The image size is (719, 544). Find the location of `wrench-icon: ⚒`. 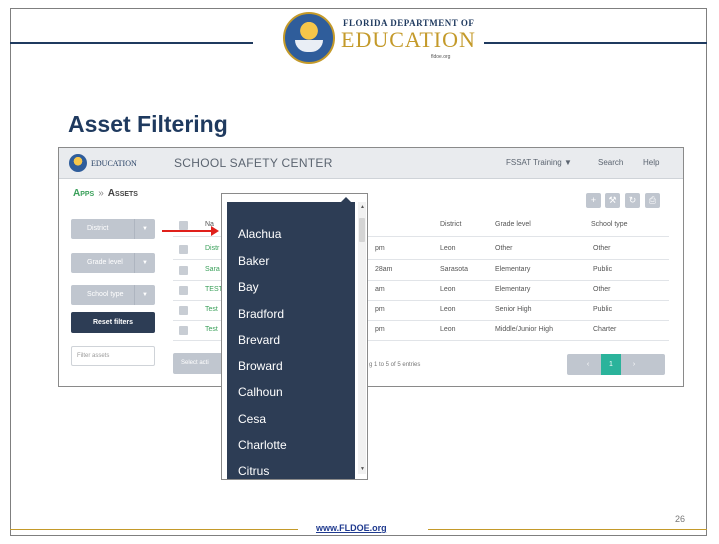

wrench-icon: ⚒ is located at coordinates (612, 200).